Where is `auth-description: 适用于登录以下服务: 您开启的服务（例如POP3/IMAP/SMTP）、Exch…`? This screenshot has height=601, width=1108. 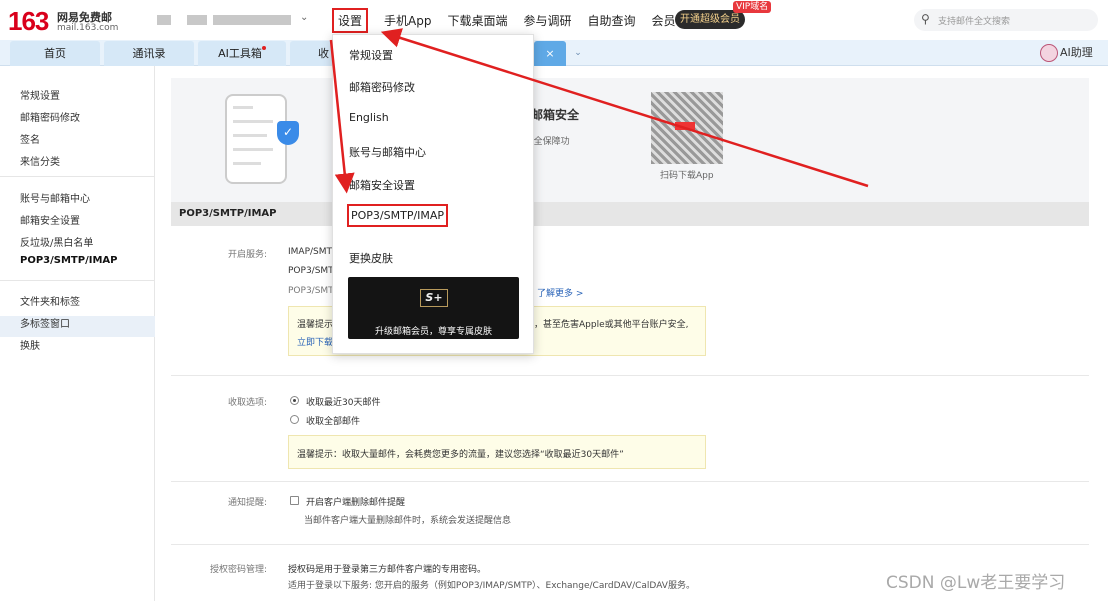 auth-description: 适用于登录以下服务: 您开启的服务（例如POP3/IMAP/SMTP）、Exch… is located at coordinates (491, 586).